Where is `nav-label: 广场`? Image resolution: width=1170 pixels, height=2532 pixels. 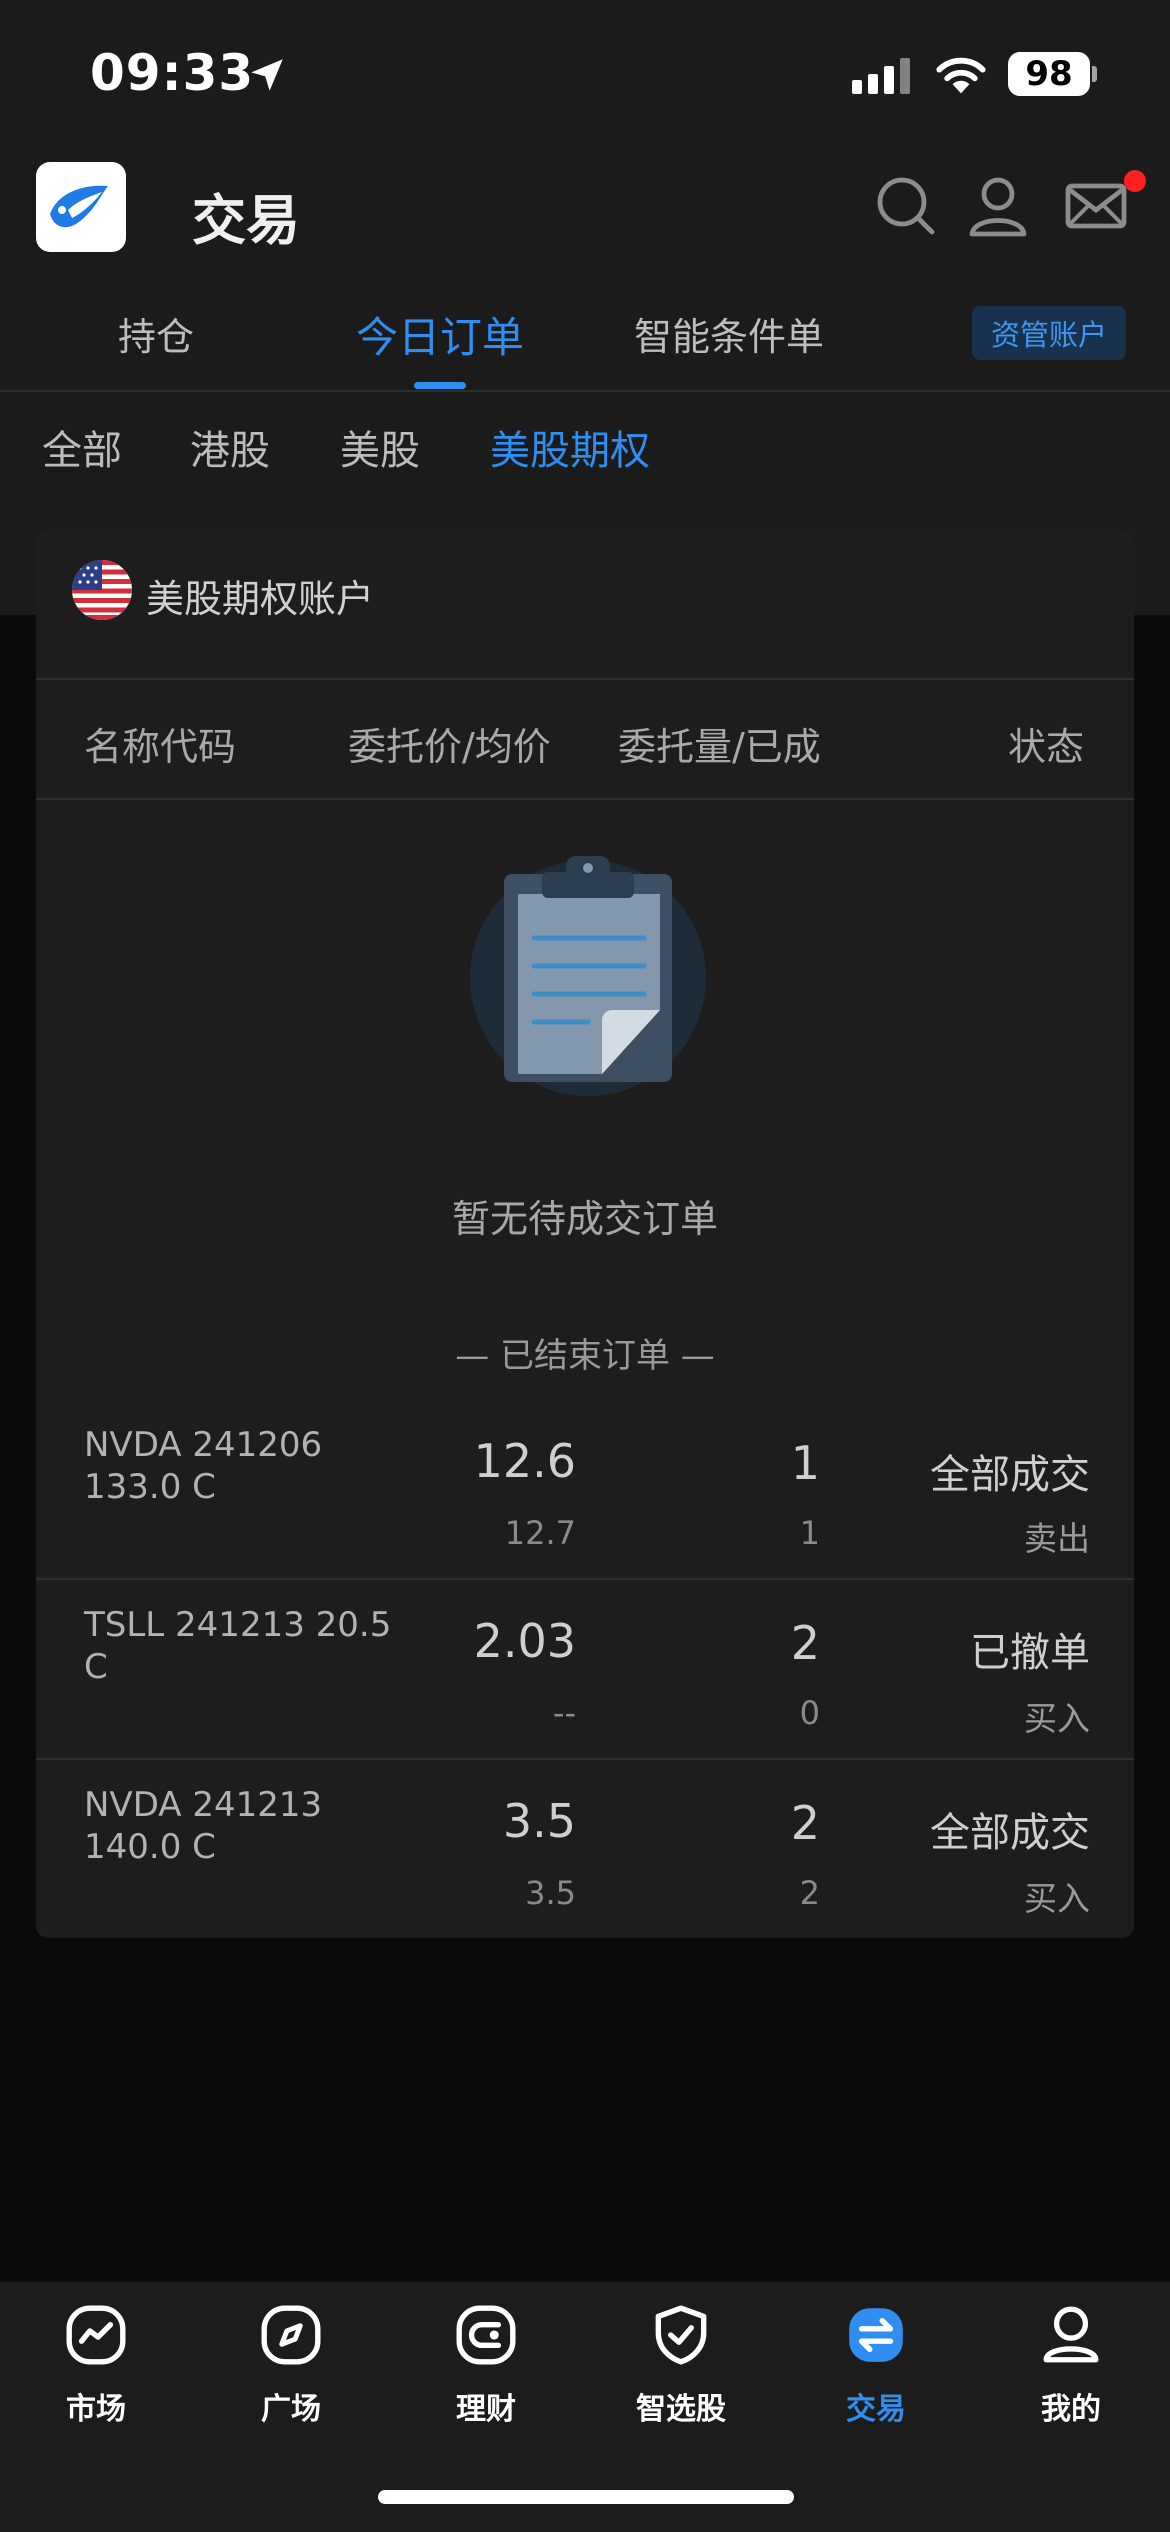 nav-label: 广场 is located at coordinates (291, 2409).